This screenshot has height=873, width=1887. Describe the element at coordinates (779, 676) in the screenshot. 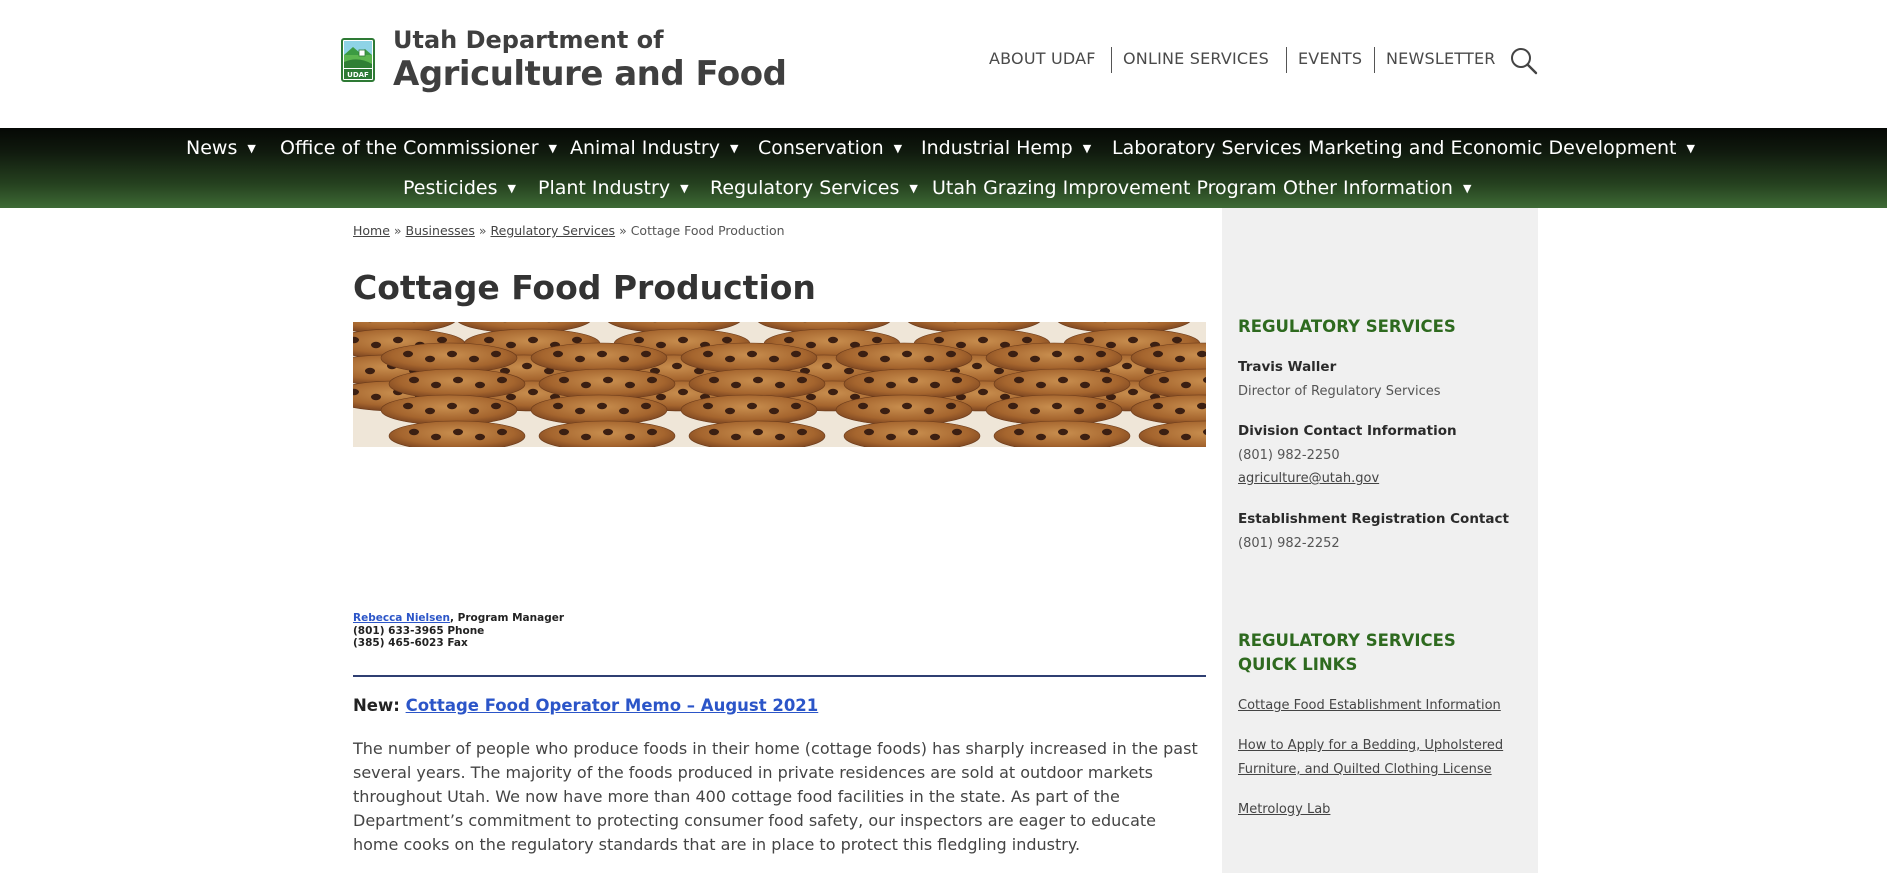

I see `section-divider` at that location.